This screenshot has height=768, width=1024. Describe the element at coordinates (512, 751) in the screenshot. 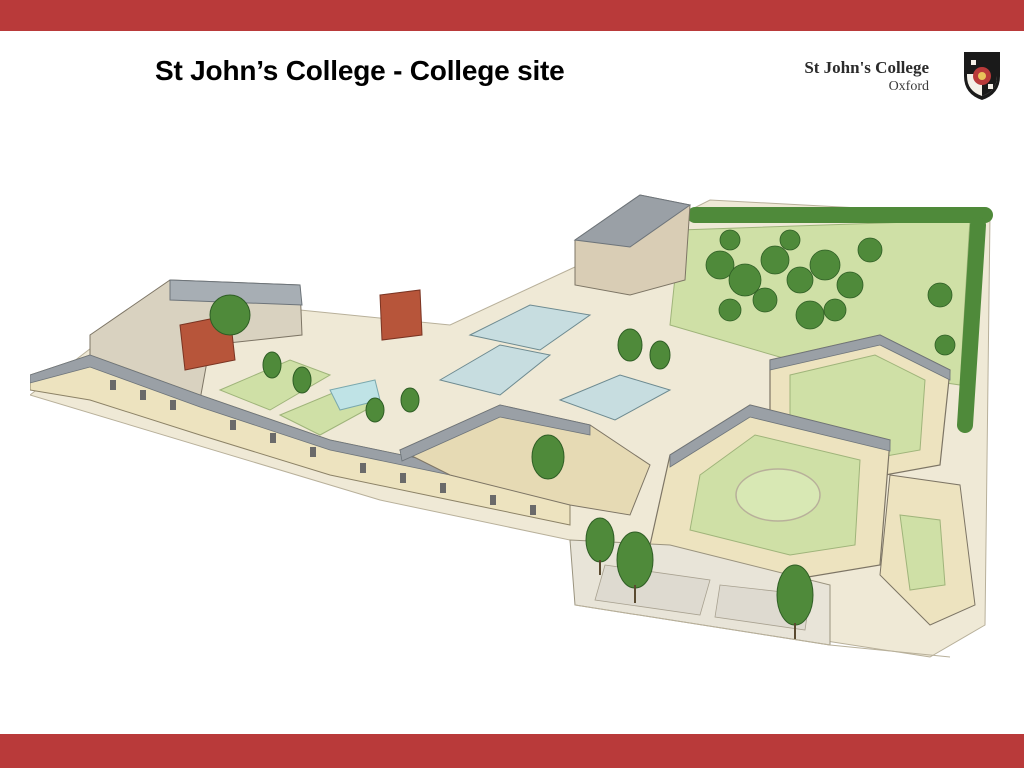

I see `bottom-banner` at that location.